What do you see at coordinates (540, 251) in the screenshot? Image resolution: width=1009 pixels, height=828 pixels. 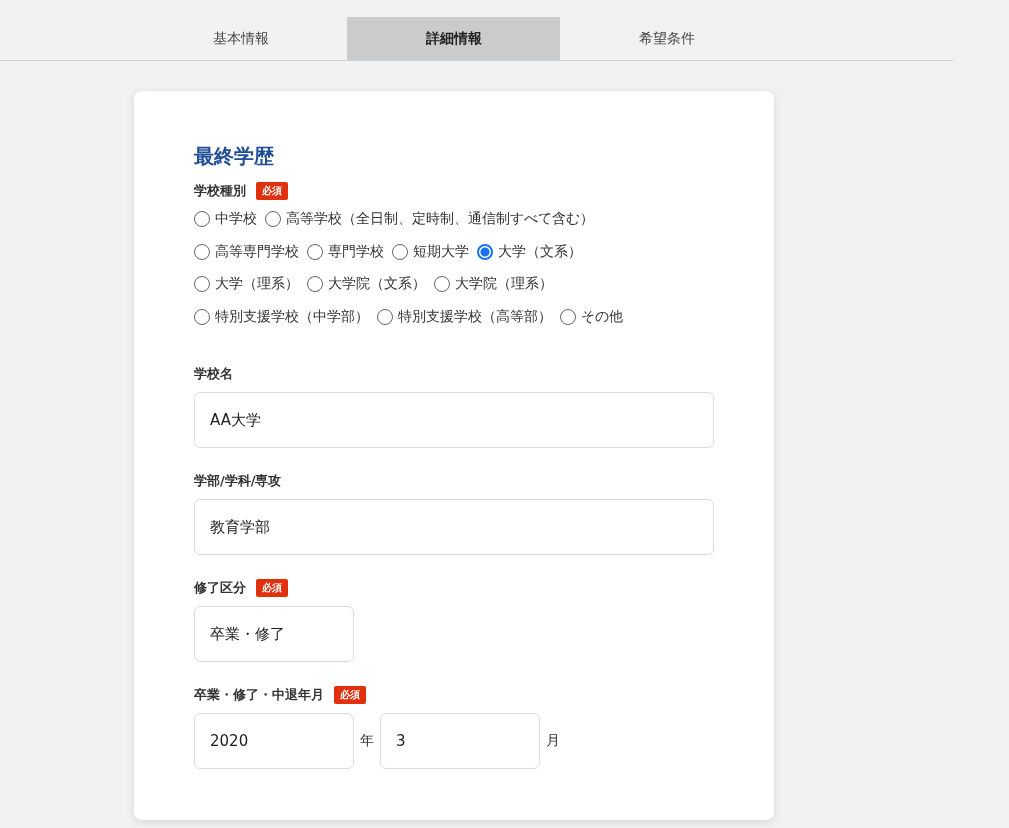 I see `radio-label: 大学（文系）` at bounding box center [540, 251].